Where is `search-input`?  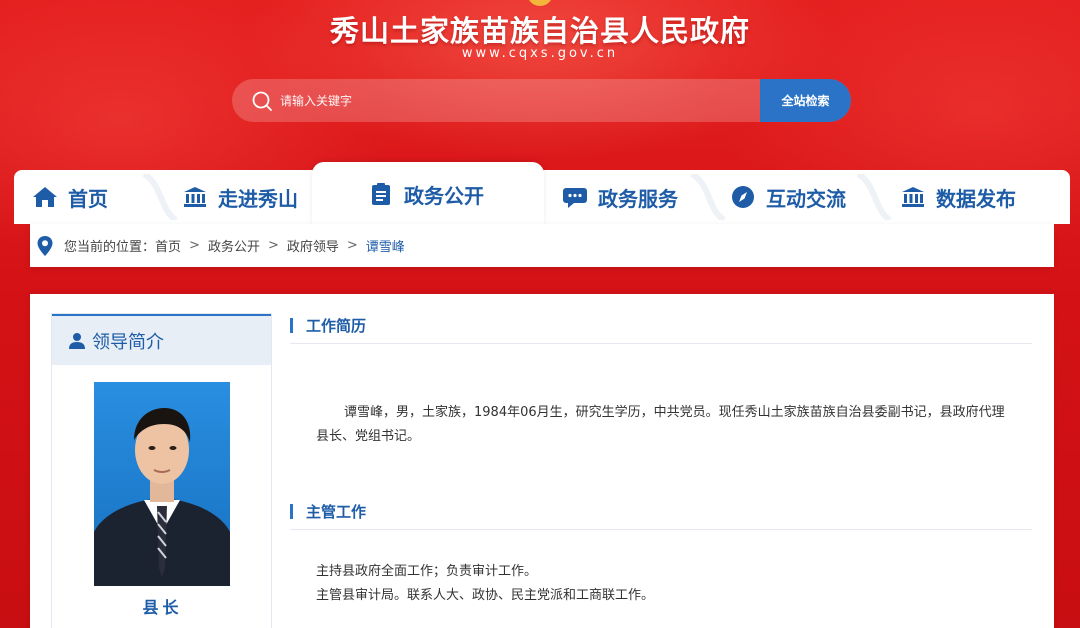 search-input is located at coordinates (515, 100).